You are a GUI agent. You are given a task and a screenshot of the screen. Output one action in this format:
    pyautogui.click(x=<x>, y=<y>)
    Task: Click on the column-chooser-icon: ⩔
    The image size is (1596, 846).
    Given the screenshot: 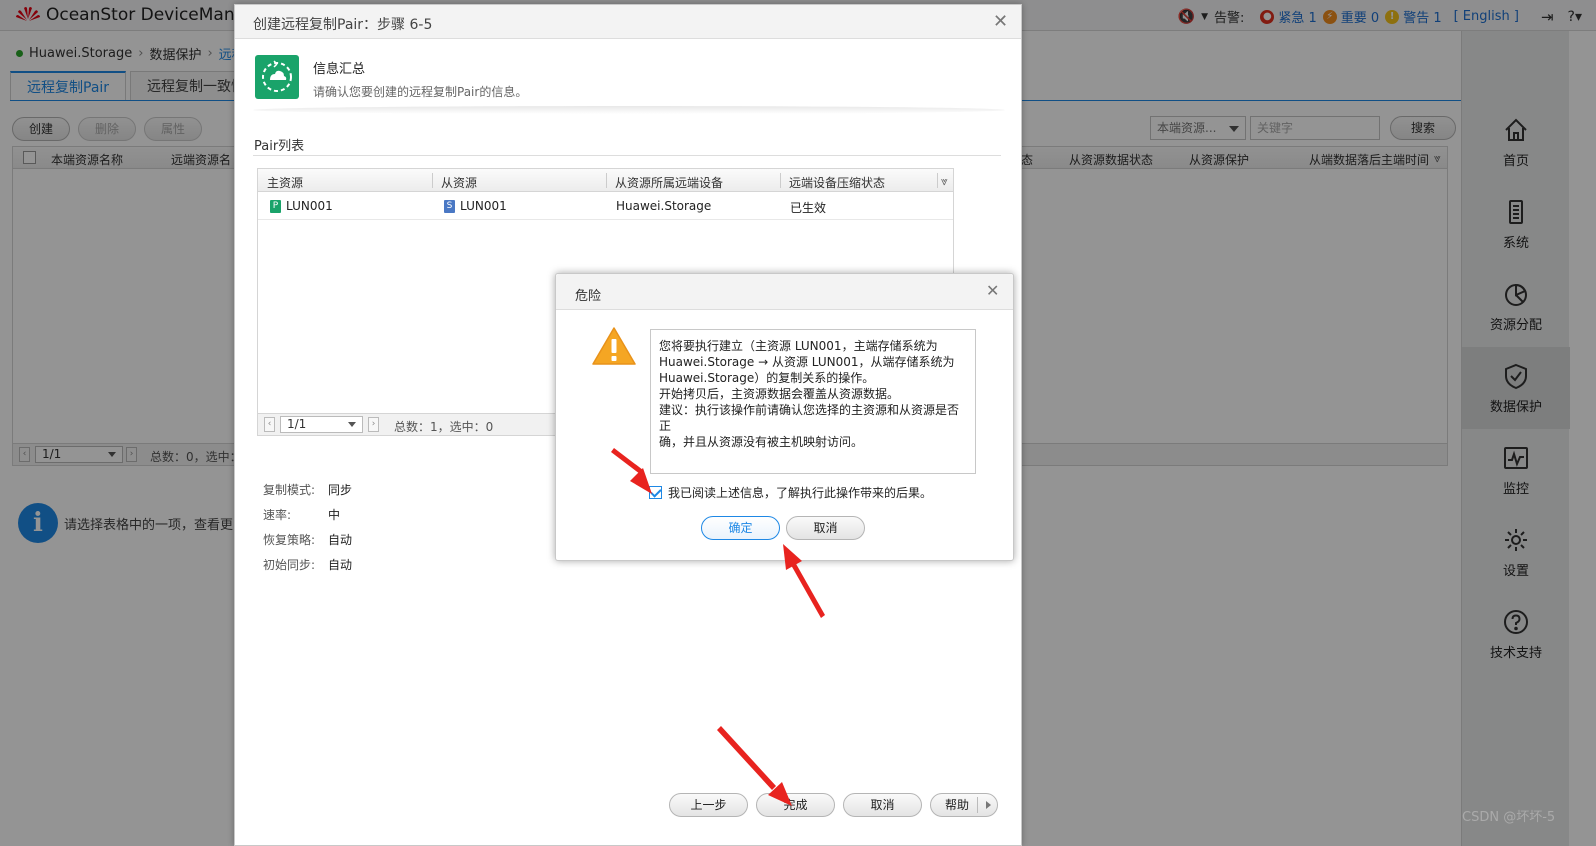 What is the action you would take?
    pyautogui.click(x=944, y=181)
    